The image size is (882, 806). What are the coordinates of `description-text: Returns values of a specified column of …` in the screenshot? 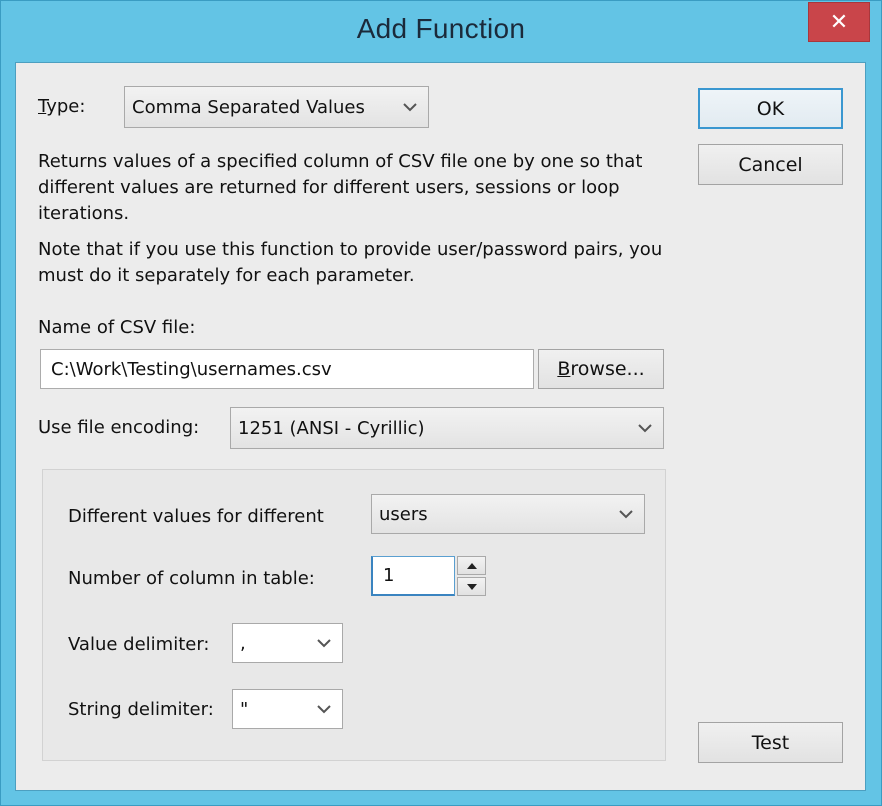 It's located at (340, 187).